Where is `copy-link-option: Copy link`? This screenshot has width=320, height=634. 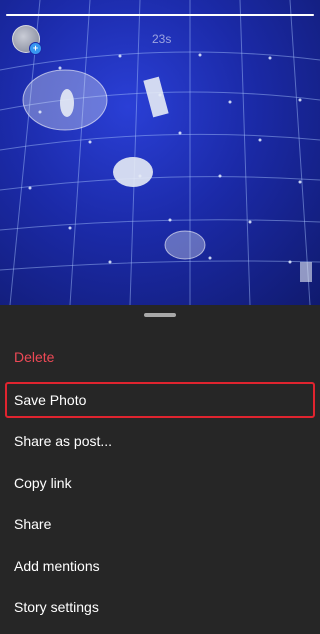
copy-link-option: Copy link is located at coordinates (160, 483).